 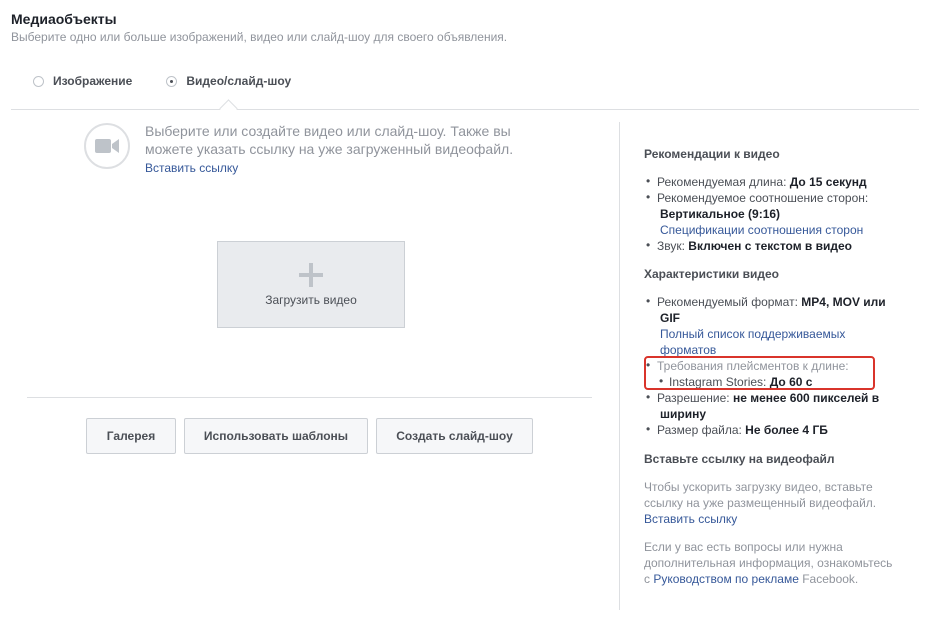 I want to click on gallery-button: Галерея, so click(x=131, y=436).